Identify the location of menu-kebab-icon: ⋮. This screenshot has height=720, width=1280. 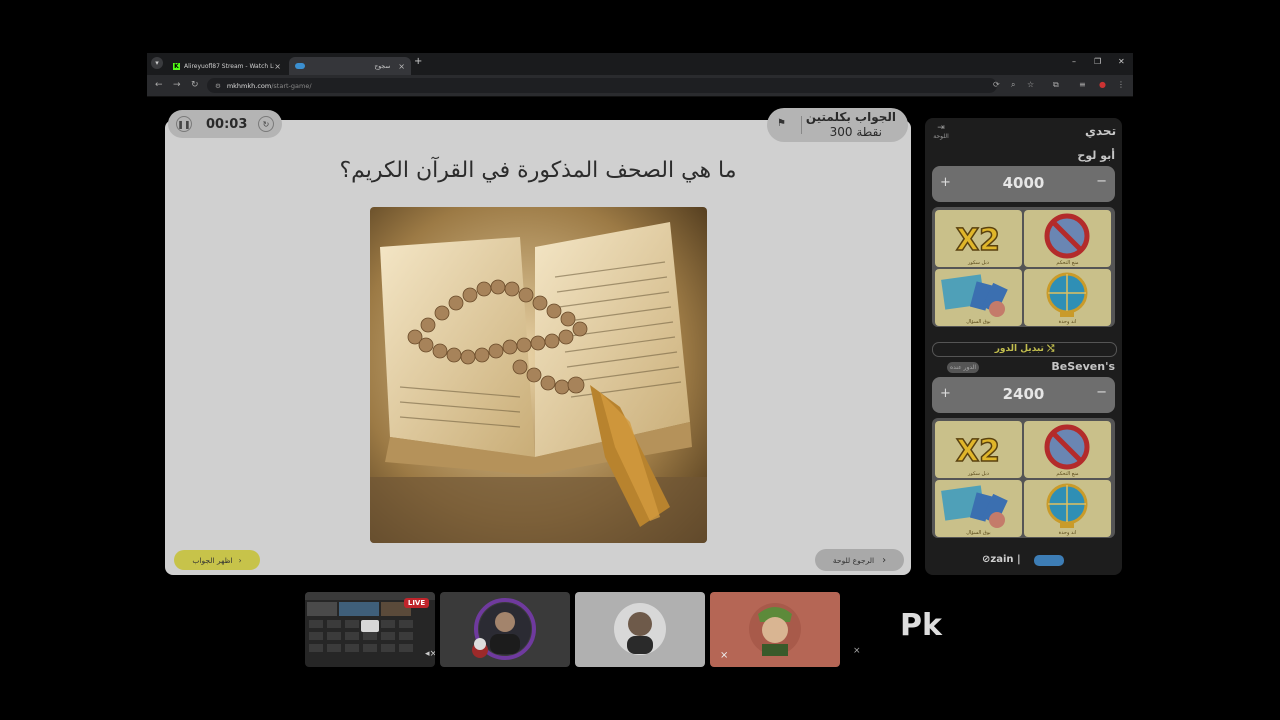
(1121, 84).